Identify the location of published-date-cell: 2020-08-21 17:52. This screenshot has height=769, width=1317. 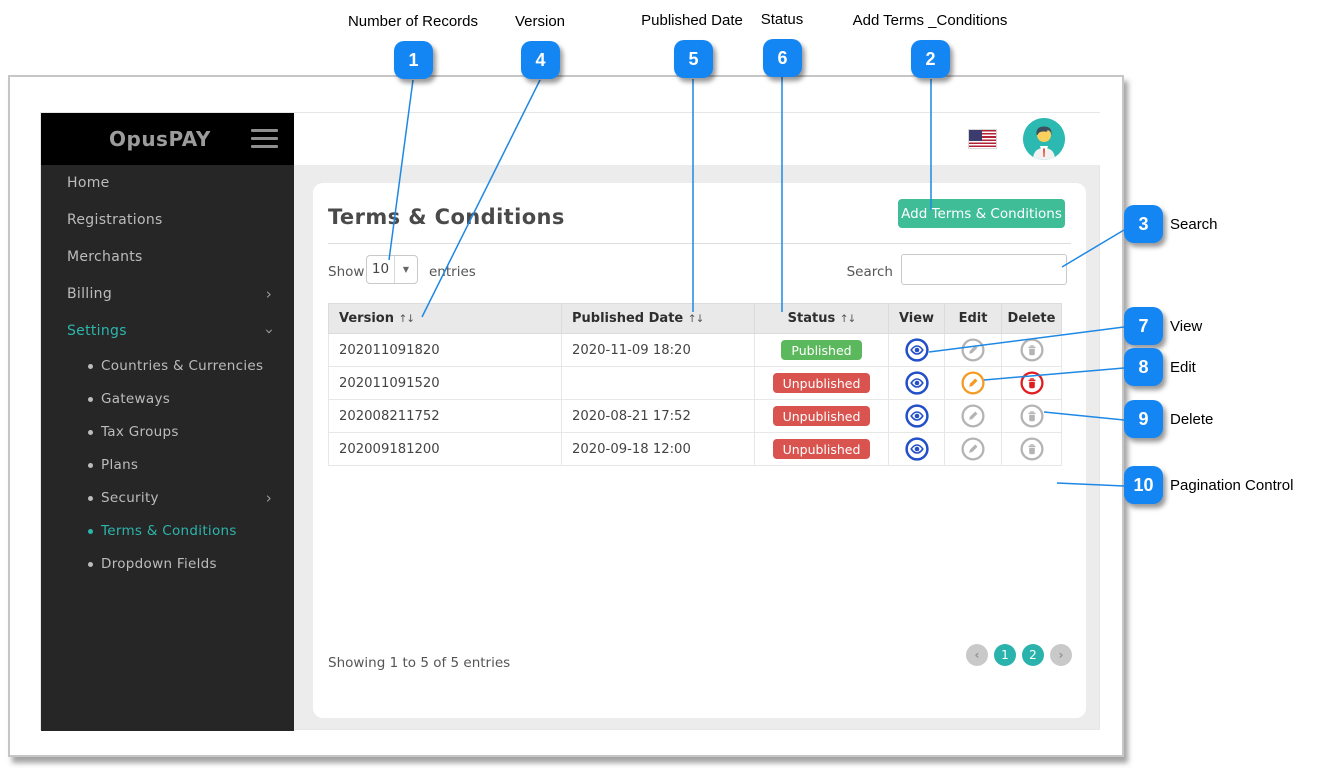
(658, 416).